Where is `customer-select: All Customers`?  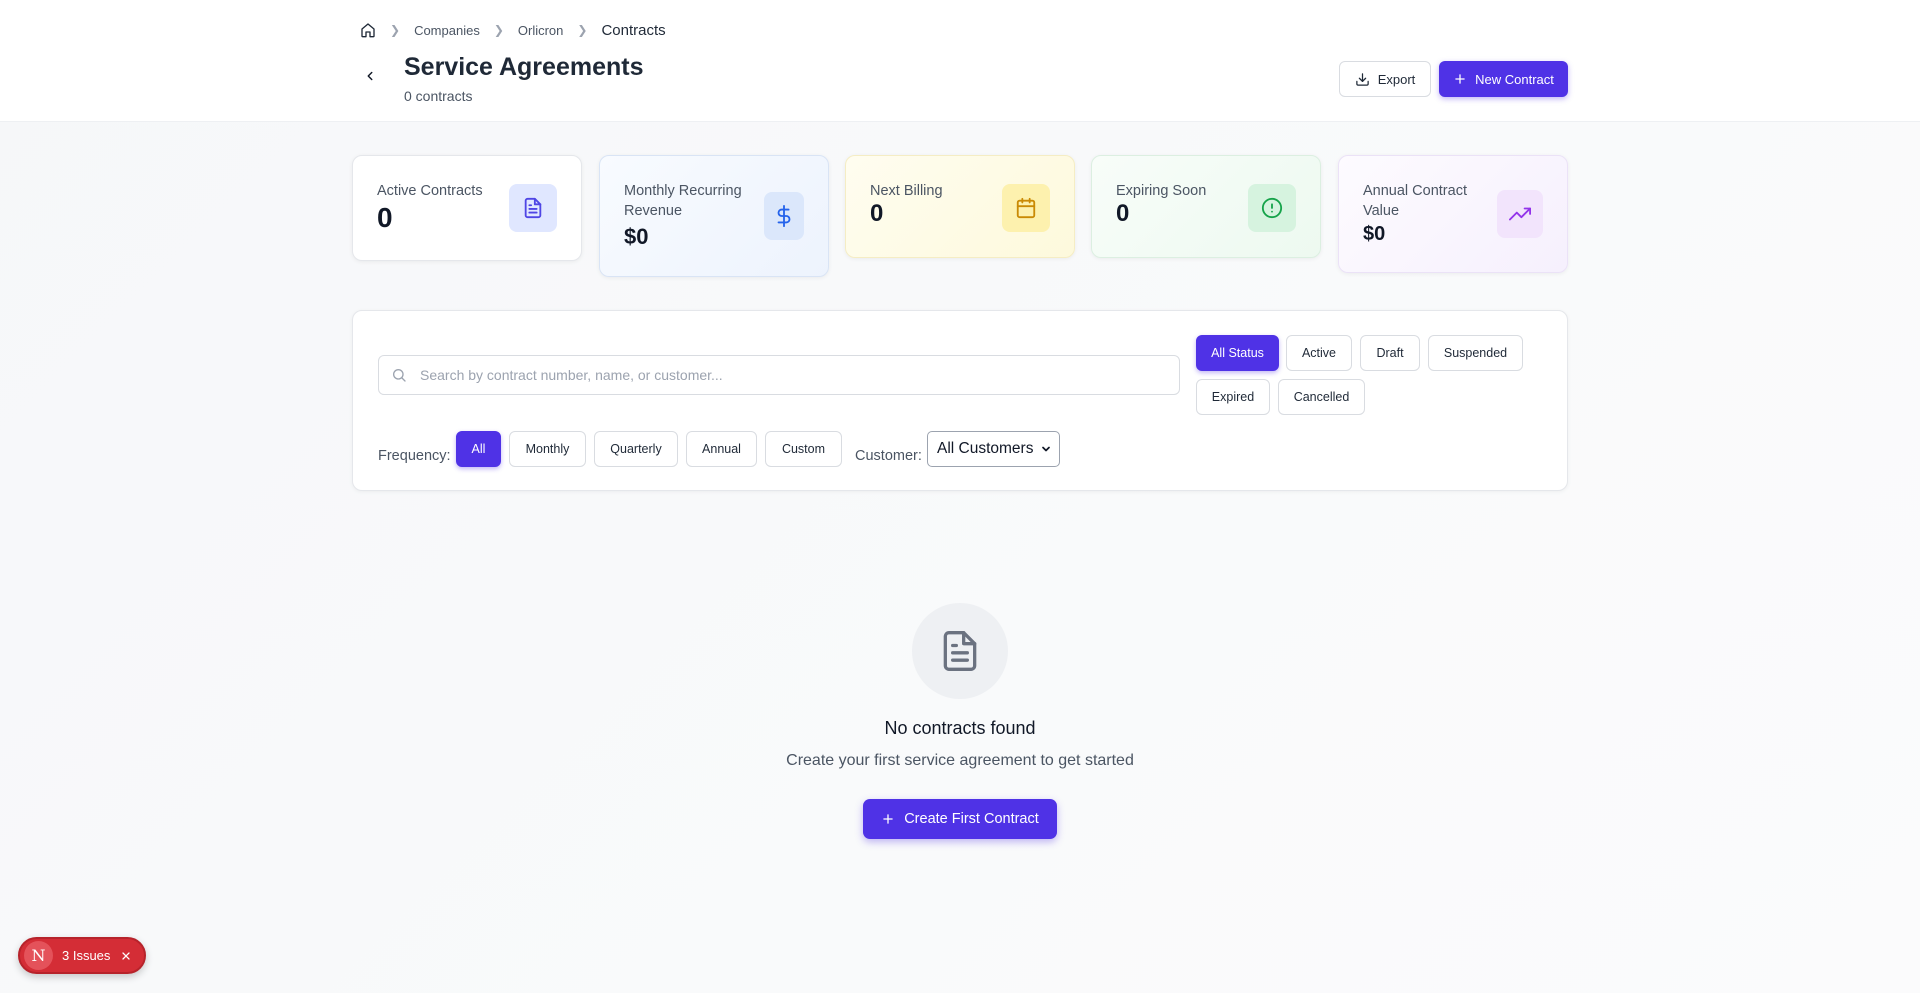
customer-select: All Customers is located at coordinates (993, 449).